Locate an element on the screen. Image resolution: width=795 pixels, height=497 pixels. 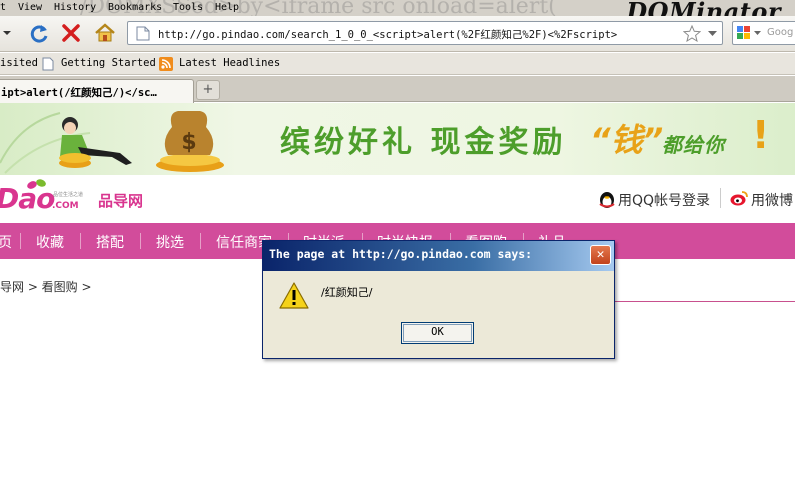
qq-login-label: 用QQ帐号登录 is located at coordinates (664, 201).